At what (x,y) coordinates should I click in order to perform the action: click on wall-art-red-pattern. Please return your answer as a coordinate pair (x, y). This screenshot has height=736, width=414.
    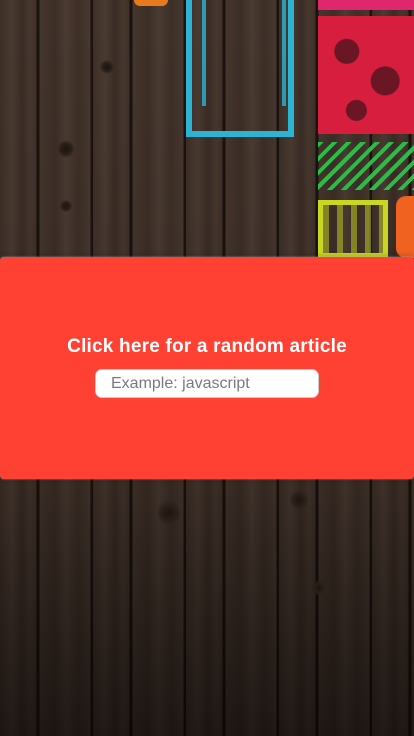
    Looking at the image, I should click on (366, 75).